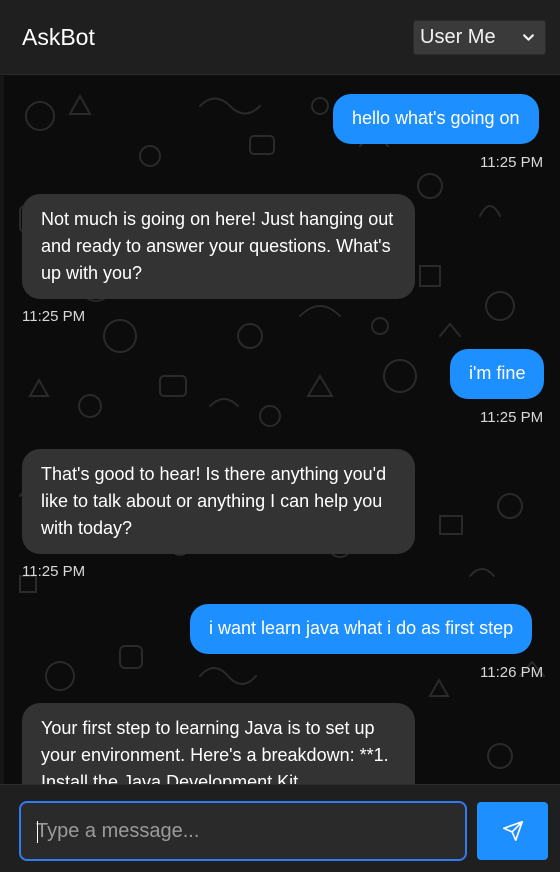 Image resolution: width=560 pixels, height=872 pixels. Describe the element at coordinates (458, 36) in the screenshot. I see `user-select-value: User Me` at that location.